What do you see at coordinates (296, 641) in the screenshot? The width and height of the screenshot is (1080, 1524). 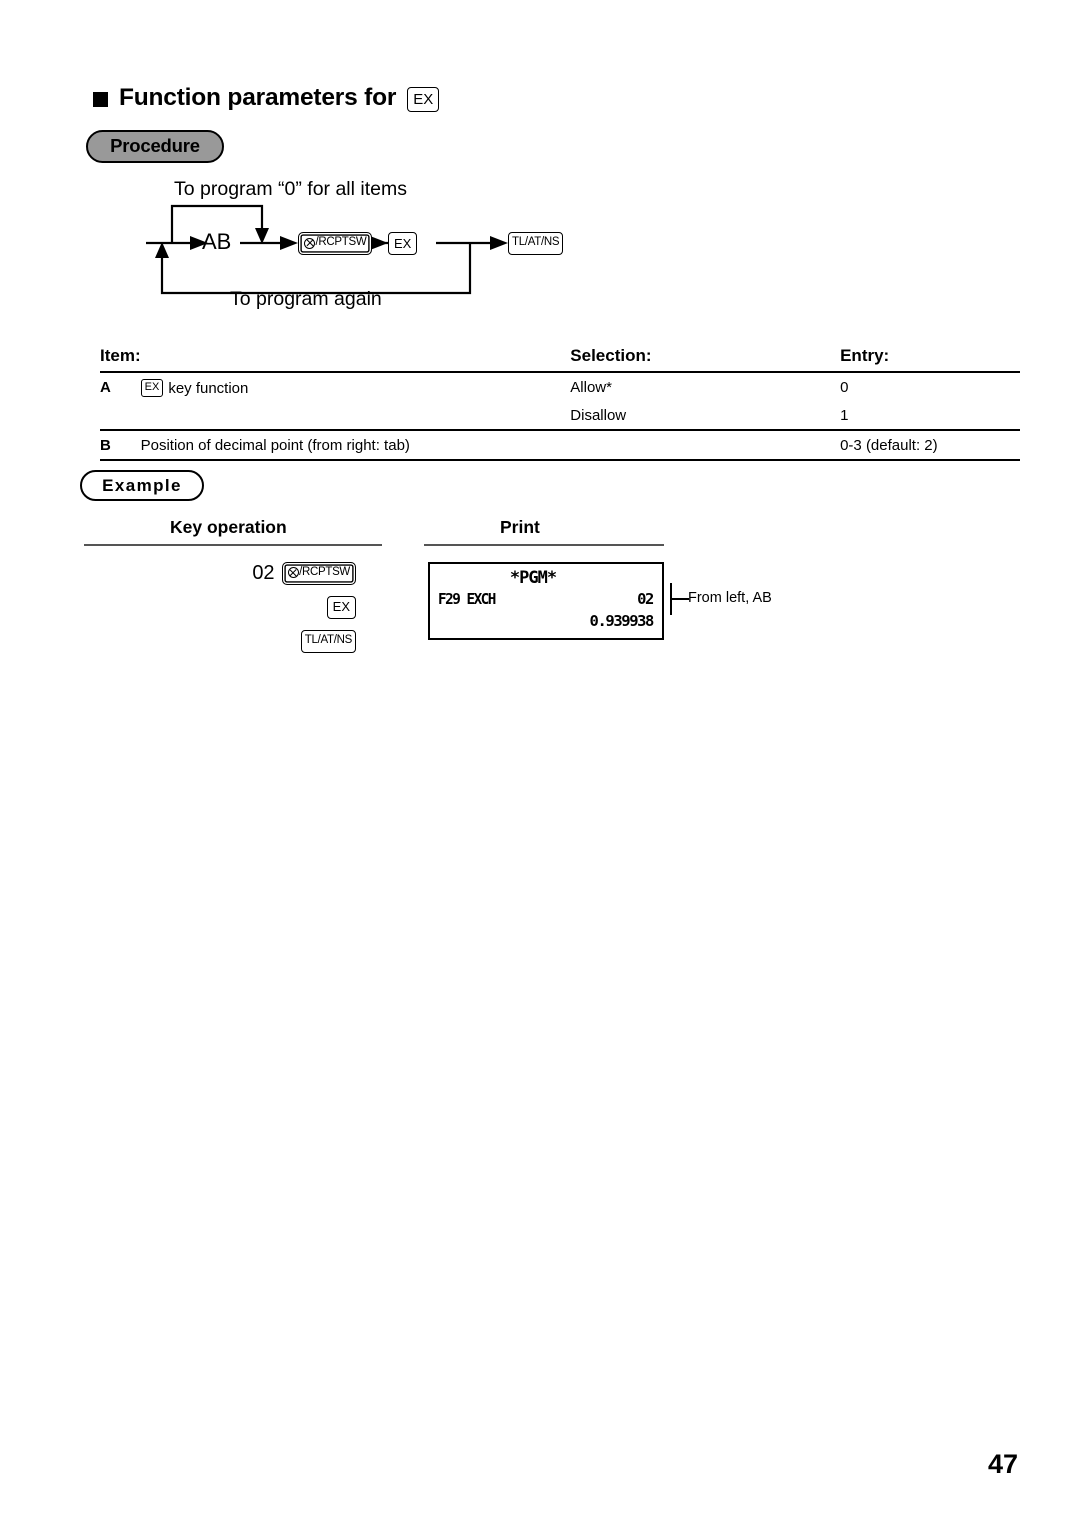 I see `key-operation-step-3: TL/AT/NS` at bounding box center [296, 641].